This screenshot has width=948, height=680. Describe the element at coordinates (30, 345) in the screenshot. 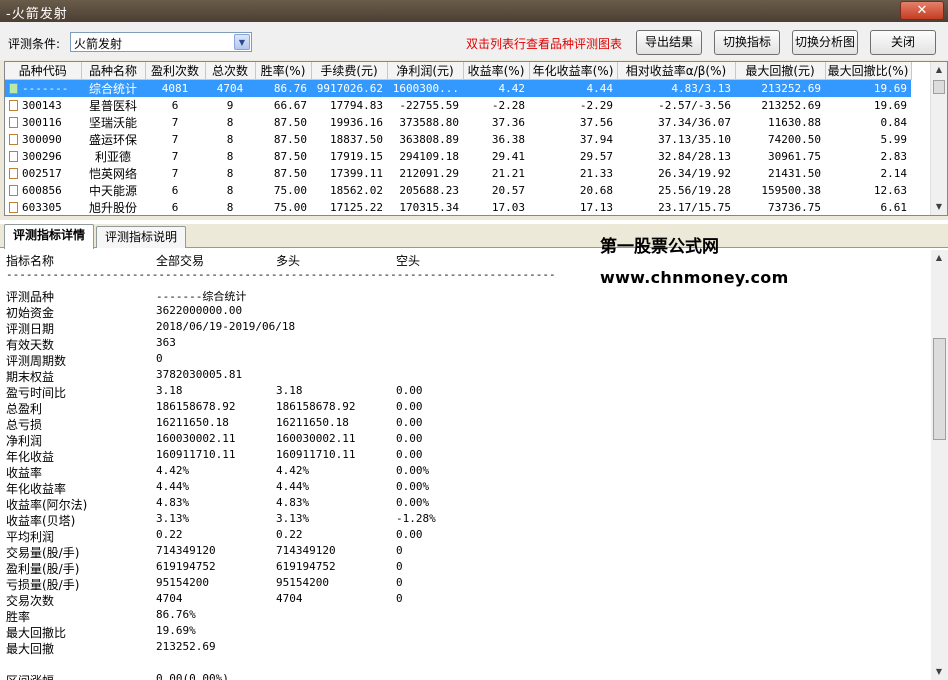

I see `metric-name: 有效天数` at that location.